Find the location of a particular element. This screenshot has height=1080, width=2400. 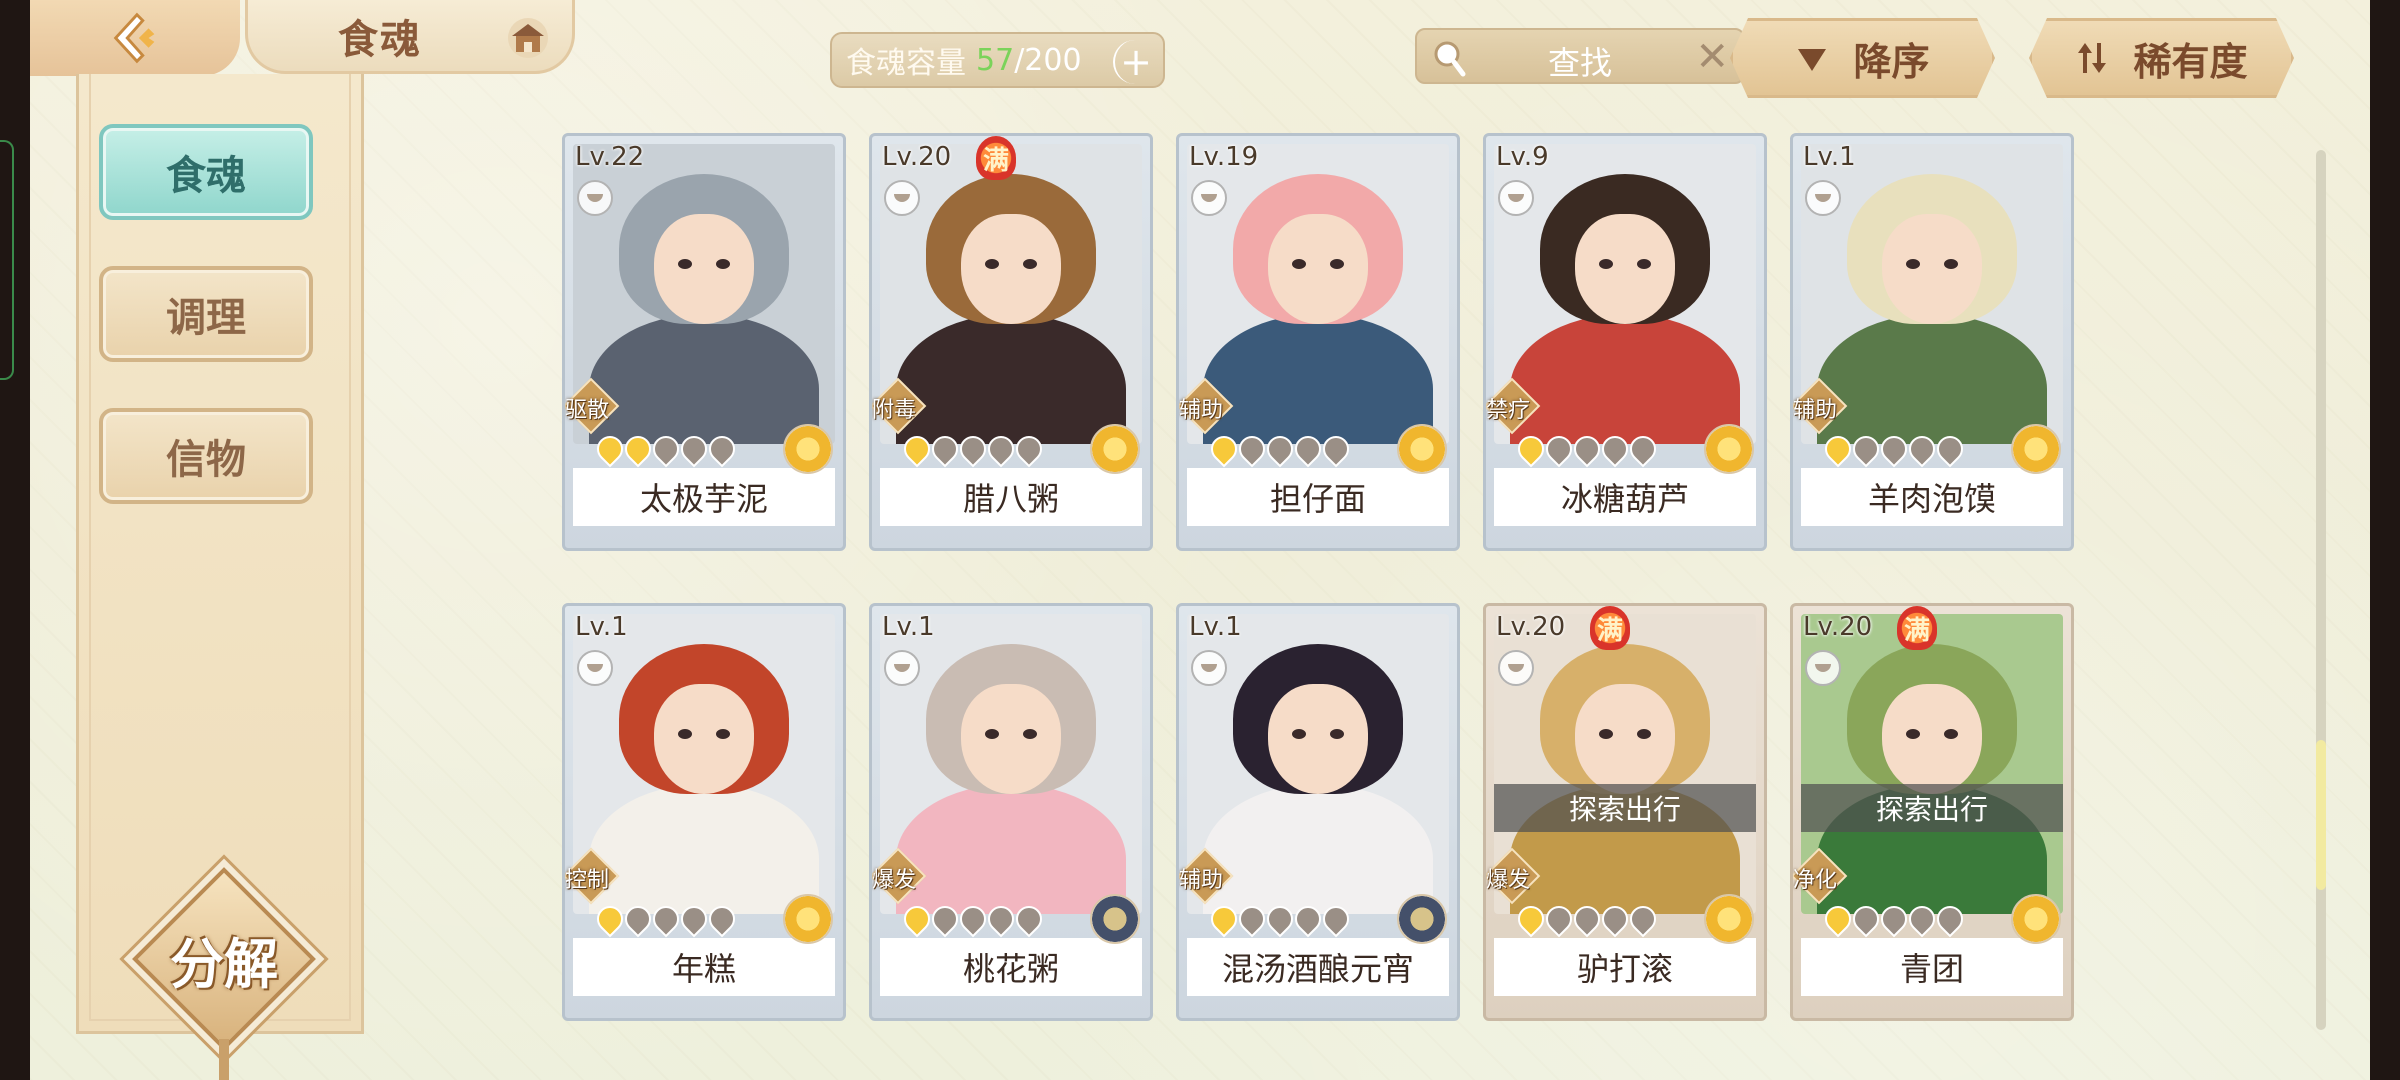

capacity-label: 食魂容量 is located at coordinates (906, 63).